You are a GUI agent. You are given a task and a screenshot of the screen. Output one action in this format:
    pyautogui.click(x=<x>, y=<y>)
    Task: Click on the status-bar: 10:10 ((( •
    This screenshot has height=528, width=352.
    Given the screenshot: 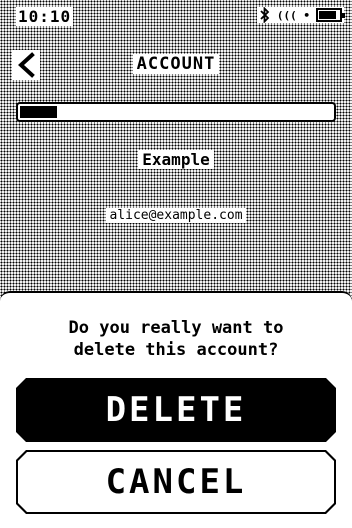 What is the action you would take?
    pyautogui.click(x=176, y=15)
    